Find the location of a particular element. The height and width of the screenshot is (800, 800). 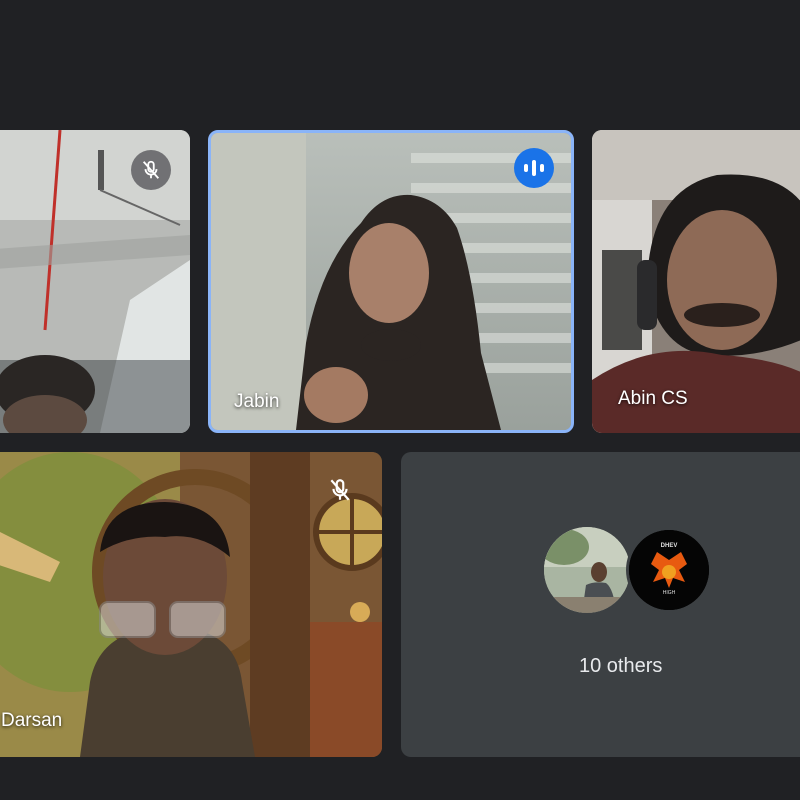

dhev-logo-avatar: DHEV HIGH is located at coordinates (669, 570).